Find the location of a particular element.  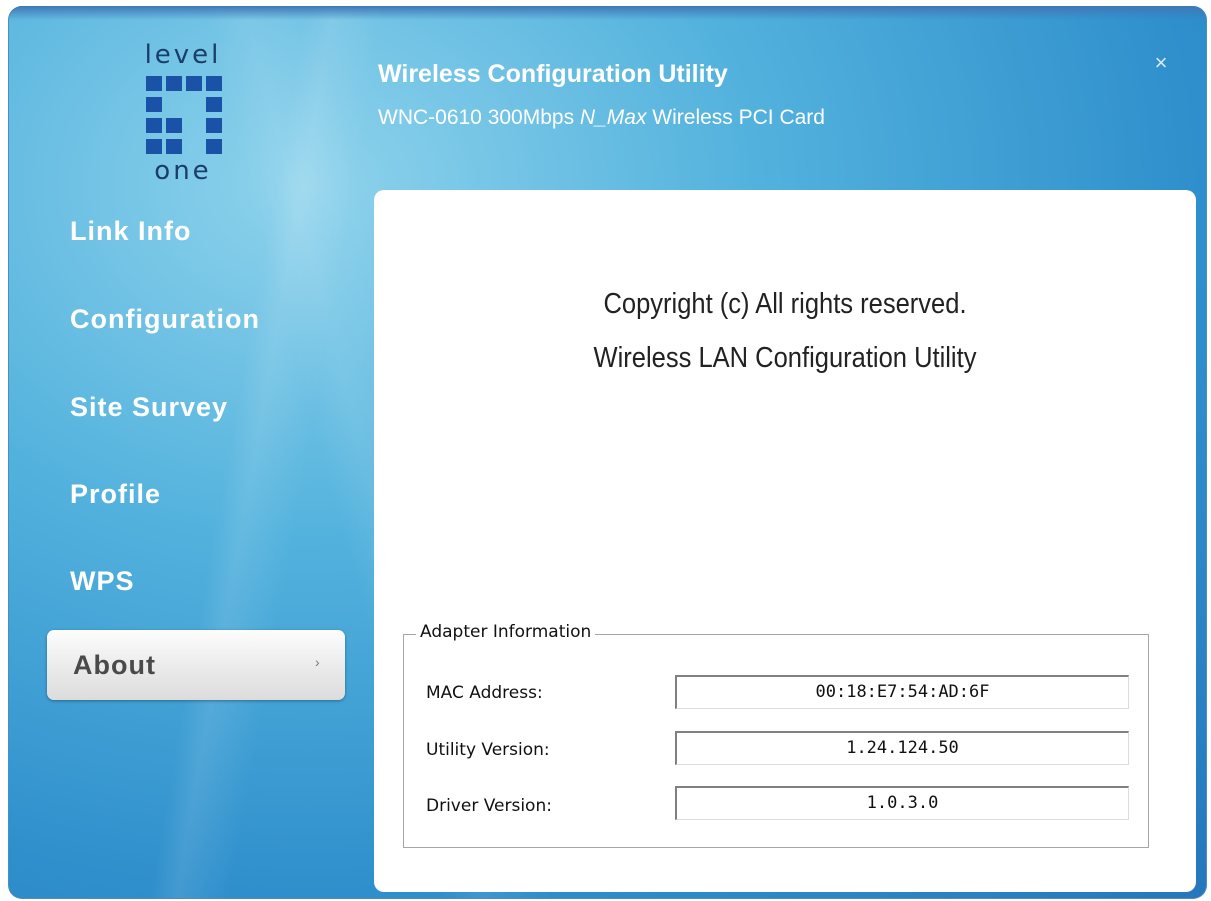

app-subtitle: WNC-0610 300Mbps N_Max Wireless PCI Card is located at coordinates (601, 118).